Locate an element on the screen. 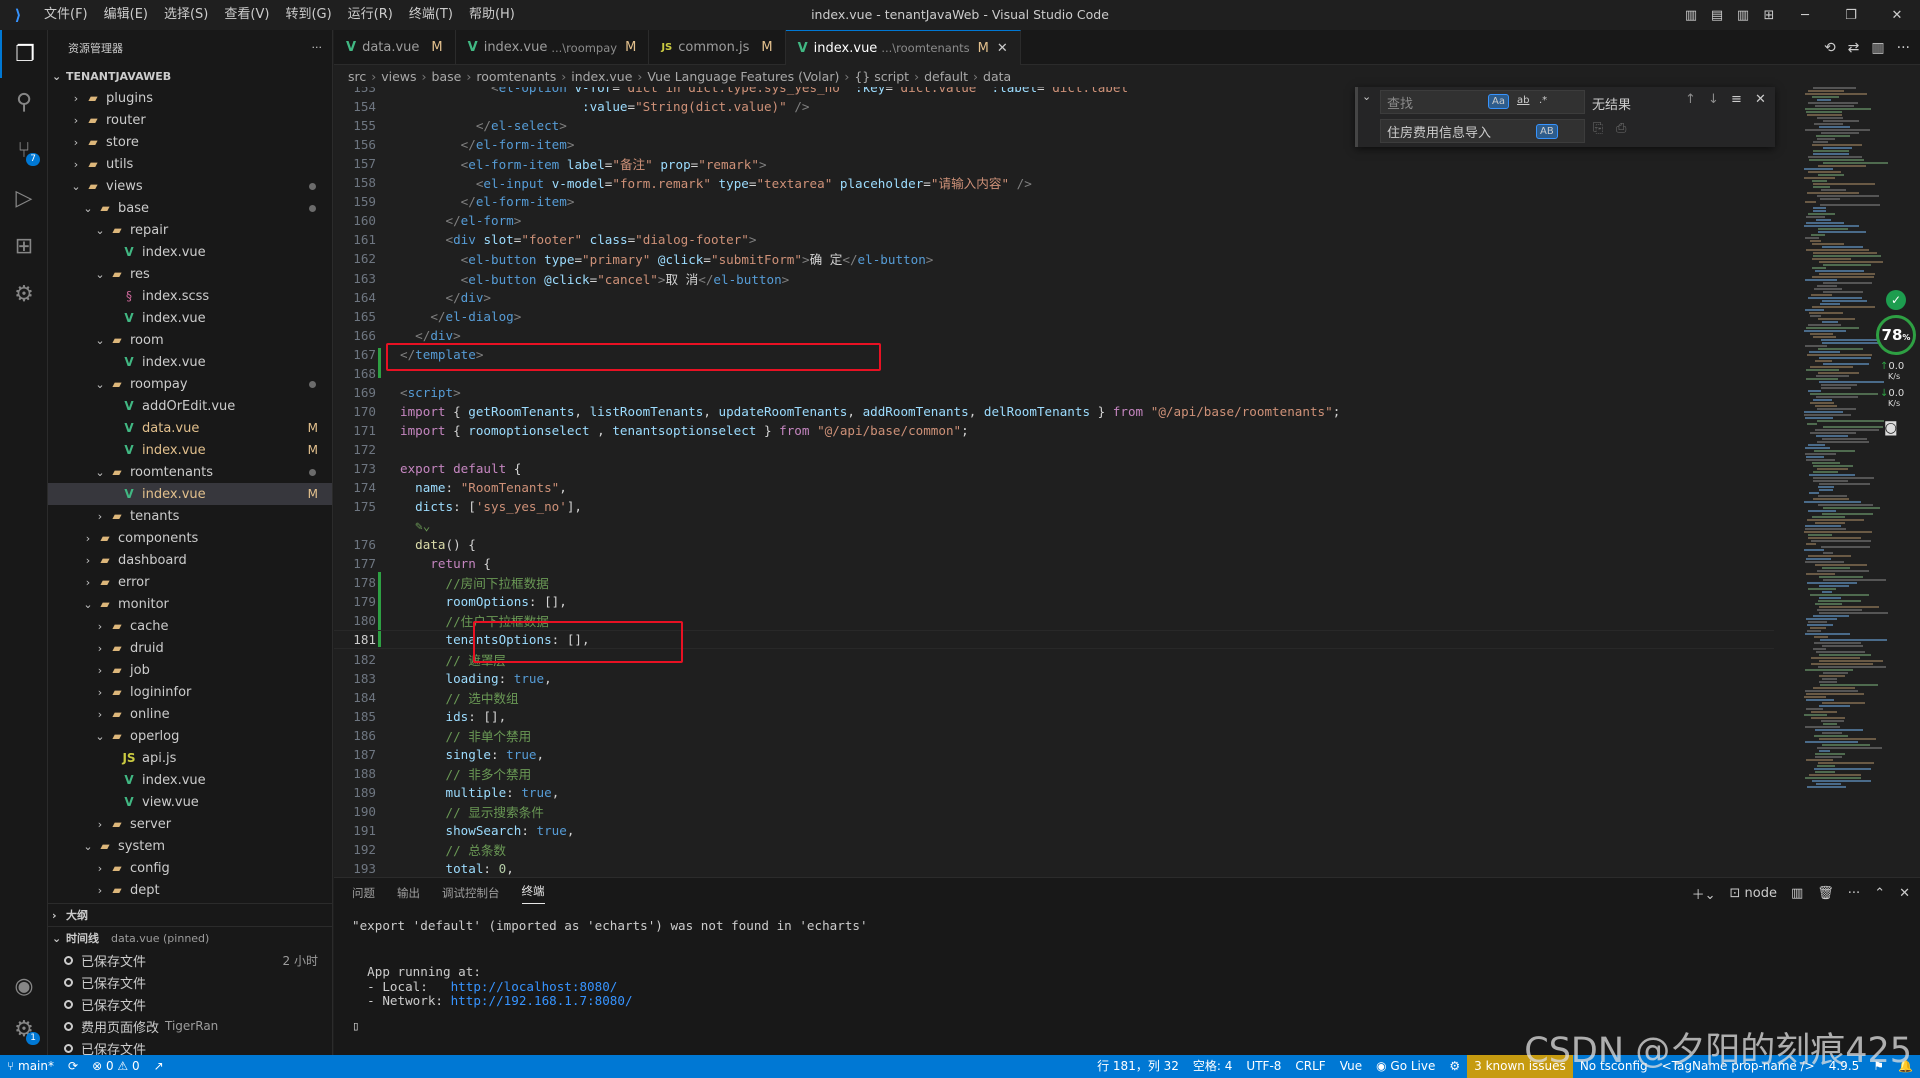  close-find-icon: ✕ is located at coordinates (1760, 99).